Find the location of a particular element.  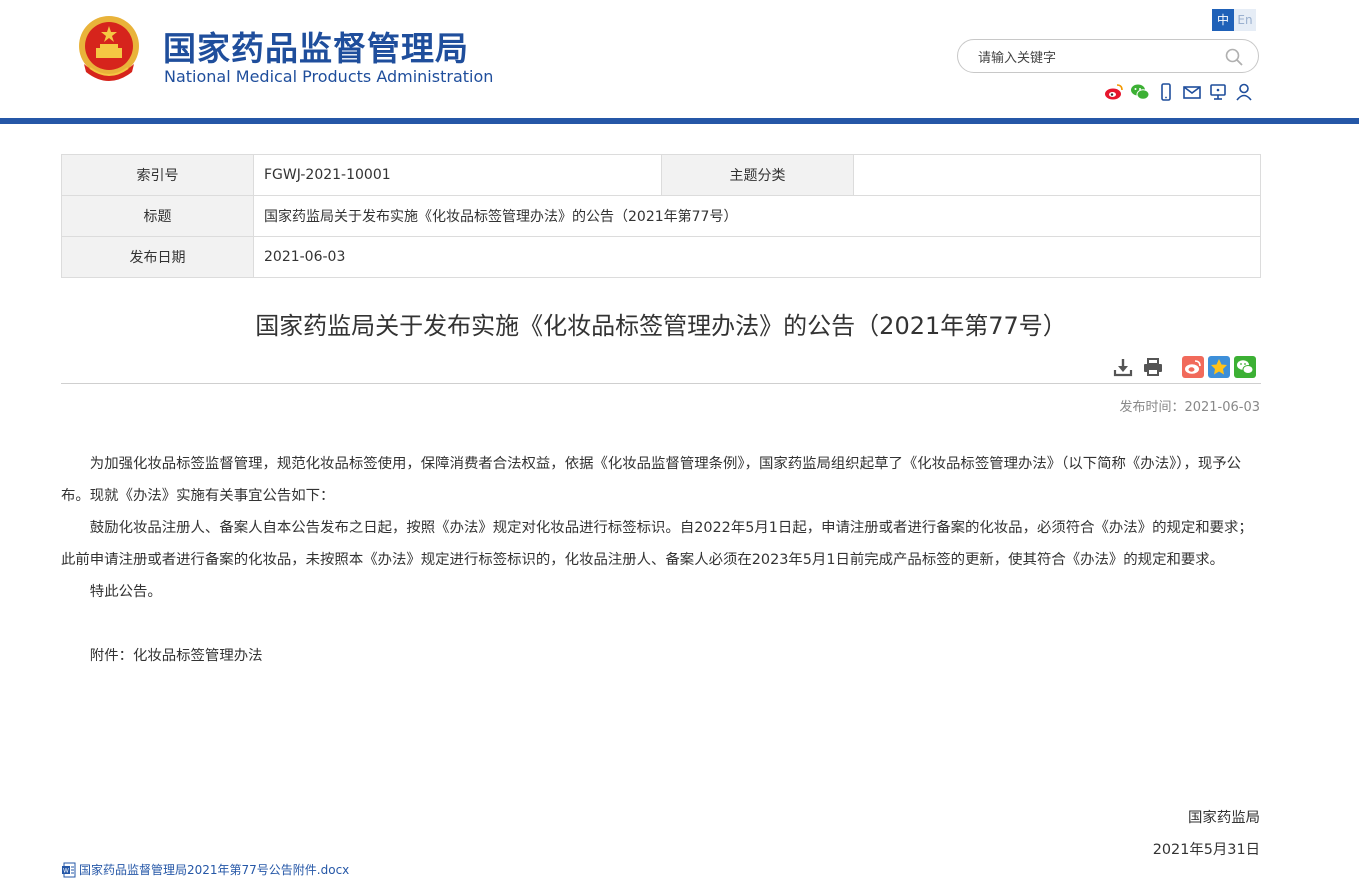

monitor-icon is located at coordinates (1218, 92).